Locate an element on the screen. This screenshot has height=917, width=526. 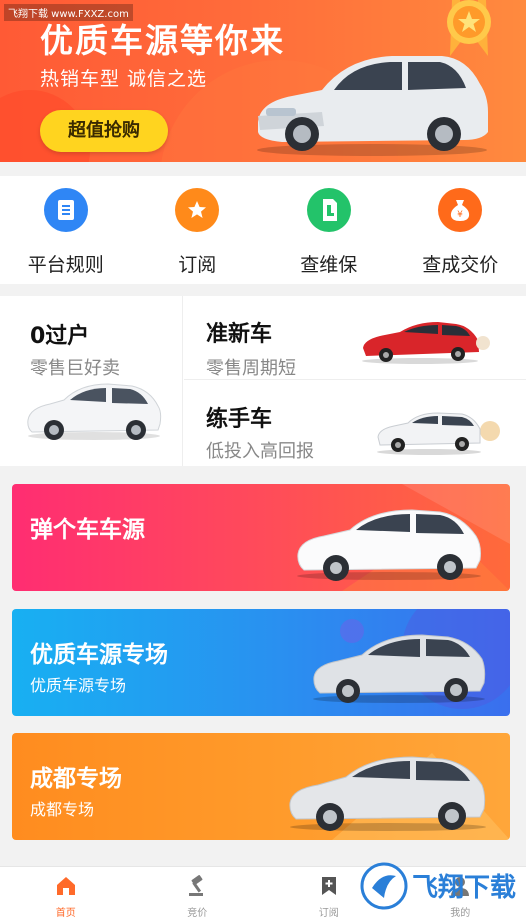
promo-title: 准新车 is located at coordinates (239, 334).